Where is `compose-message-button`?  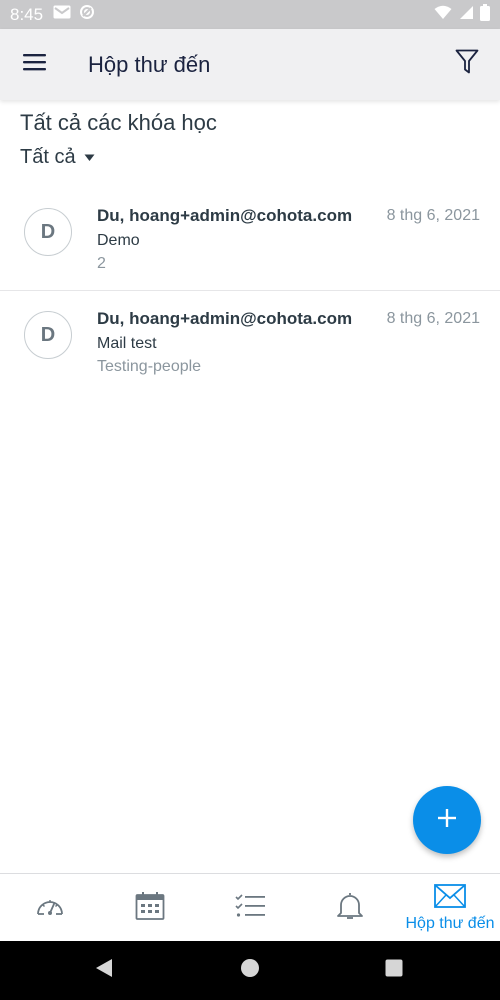 compose-message-button is located at coordinates (447, 820).